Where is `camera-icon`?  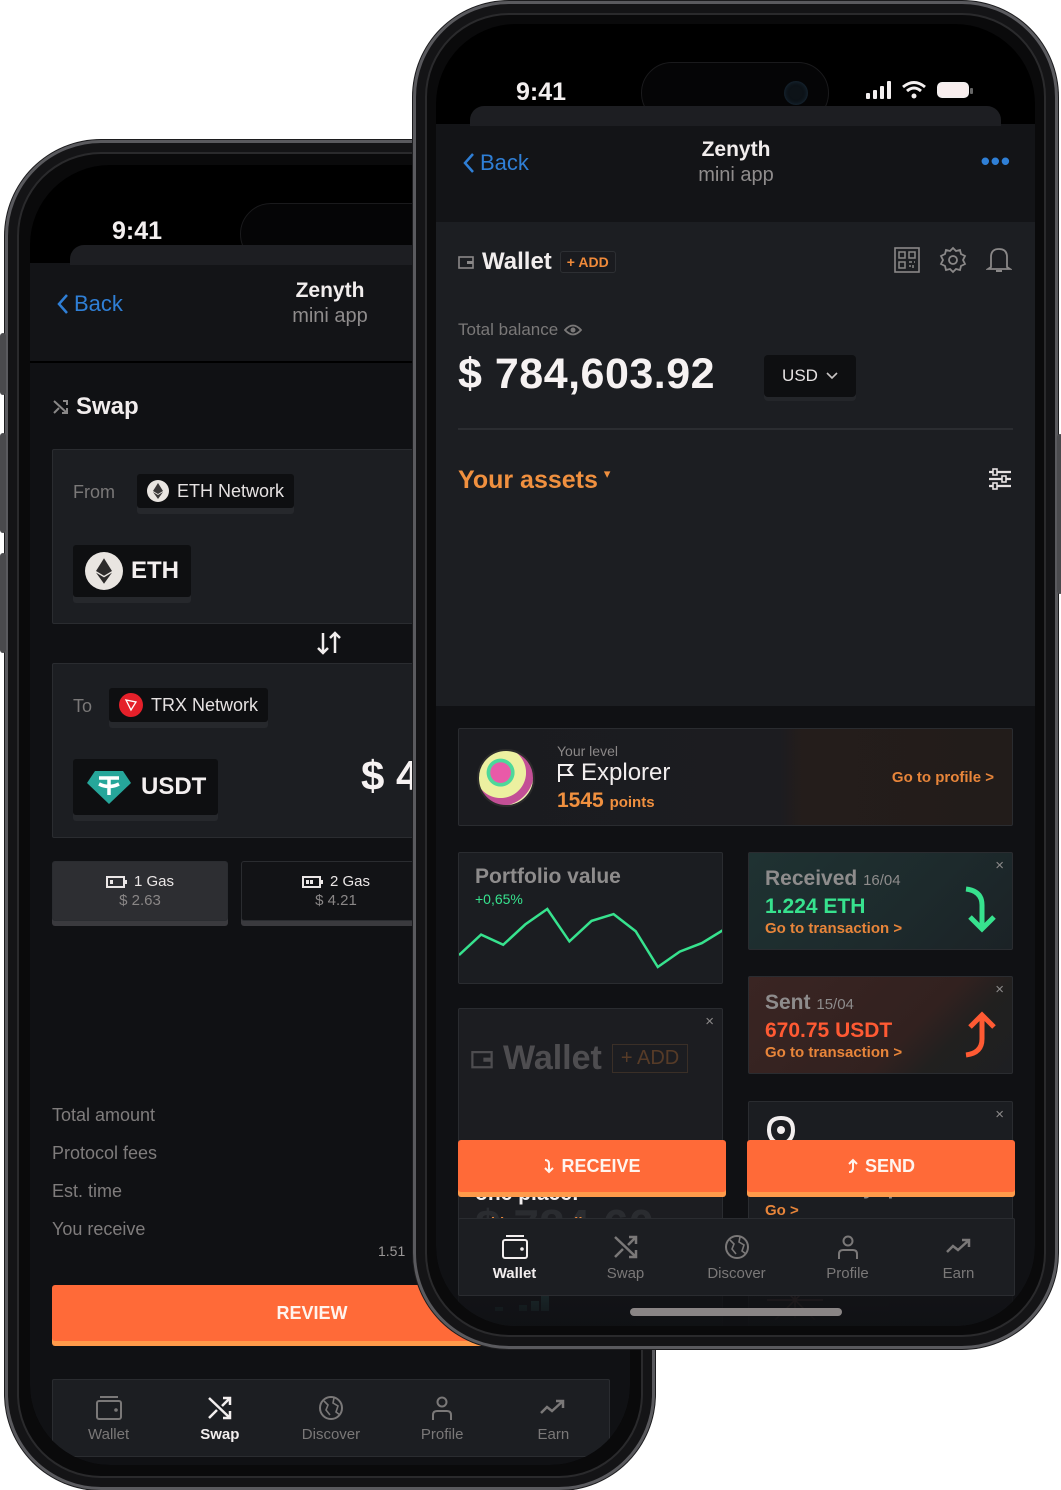
camera-icon is located at coordinates (796, 93).